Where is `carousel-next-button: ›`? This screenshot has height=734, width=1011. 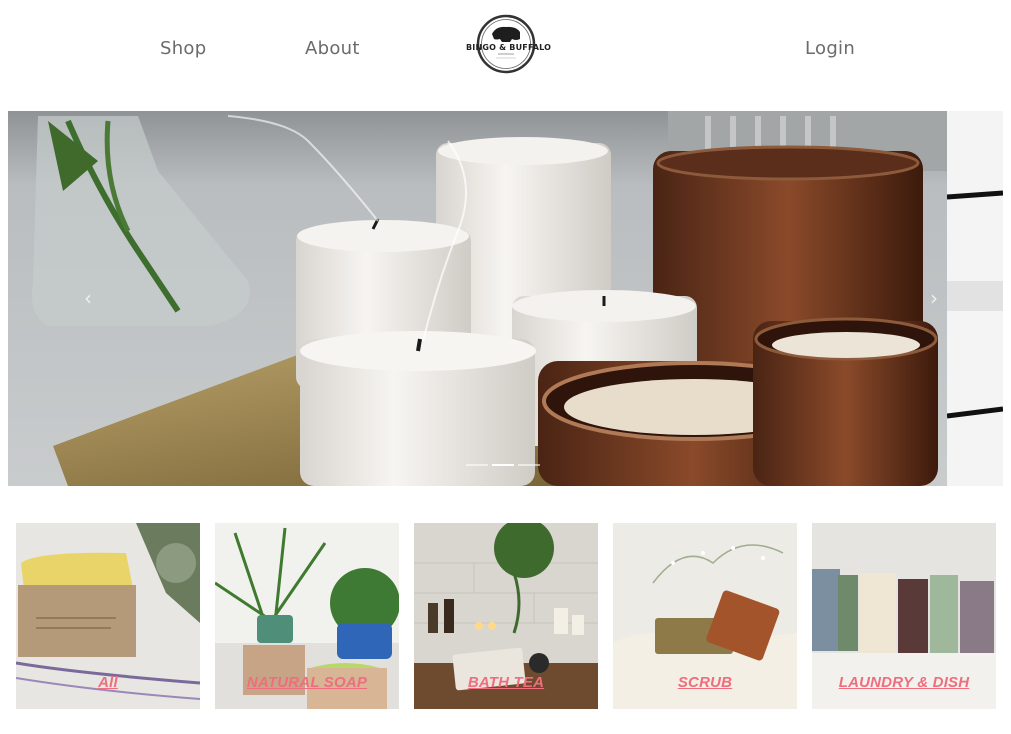 carousel-next-button: › is located at coordinates (934, 298).